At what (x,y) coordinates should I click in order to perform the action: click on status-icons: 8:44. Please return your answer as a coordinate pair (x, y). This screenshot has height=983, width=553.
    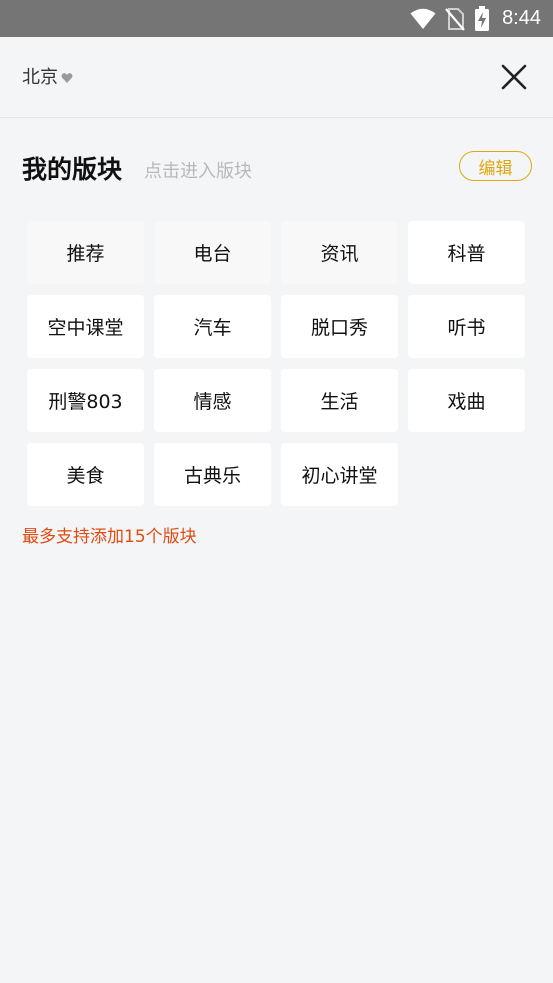
    Looking at the image, I should click on (475, 18).